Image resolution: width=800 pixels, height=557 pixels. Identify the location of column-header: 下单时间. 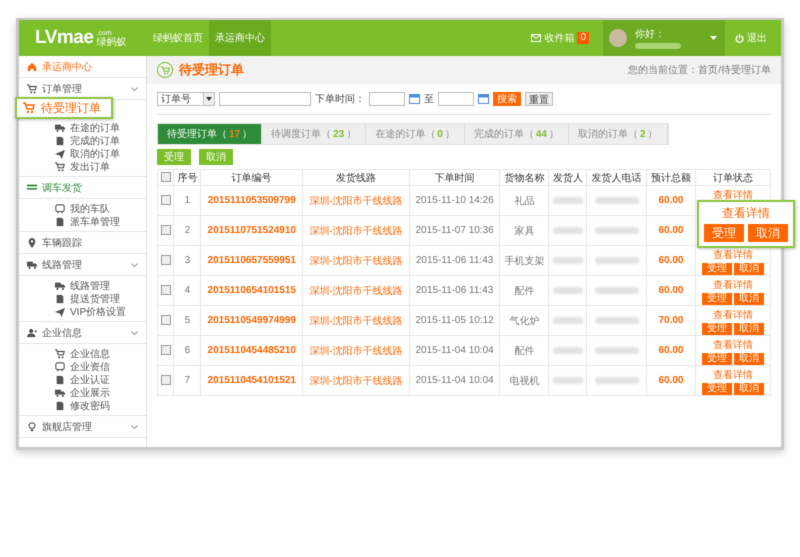
(454, 178).